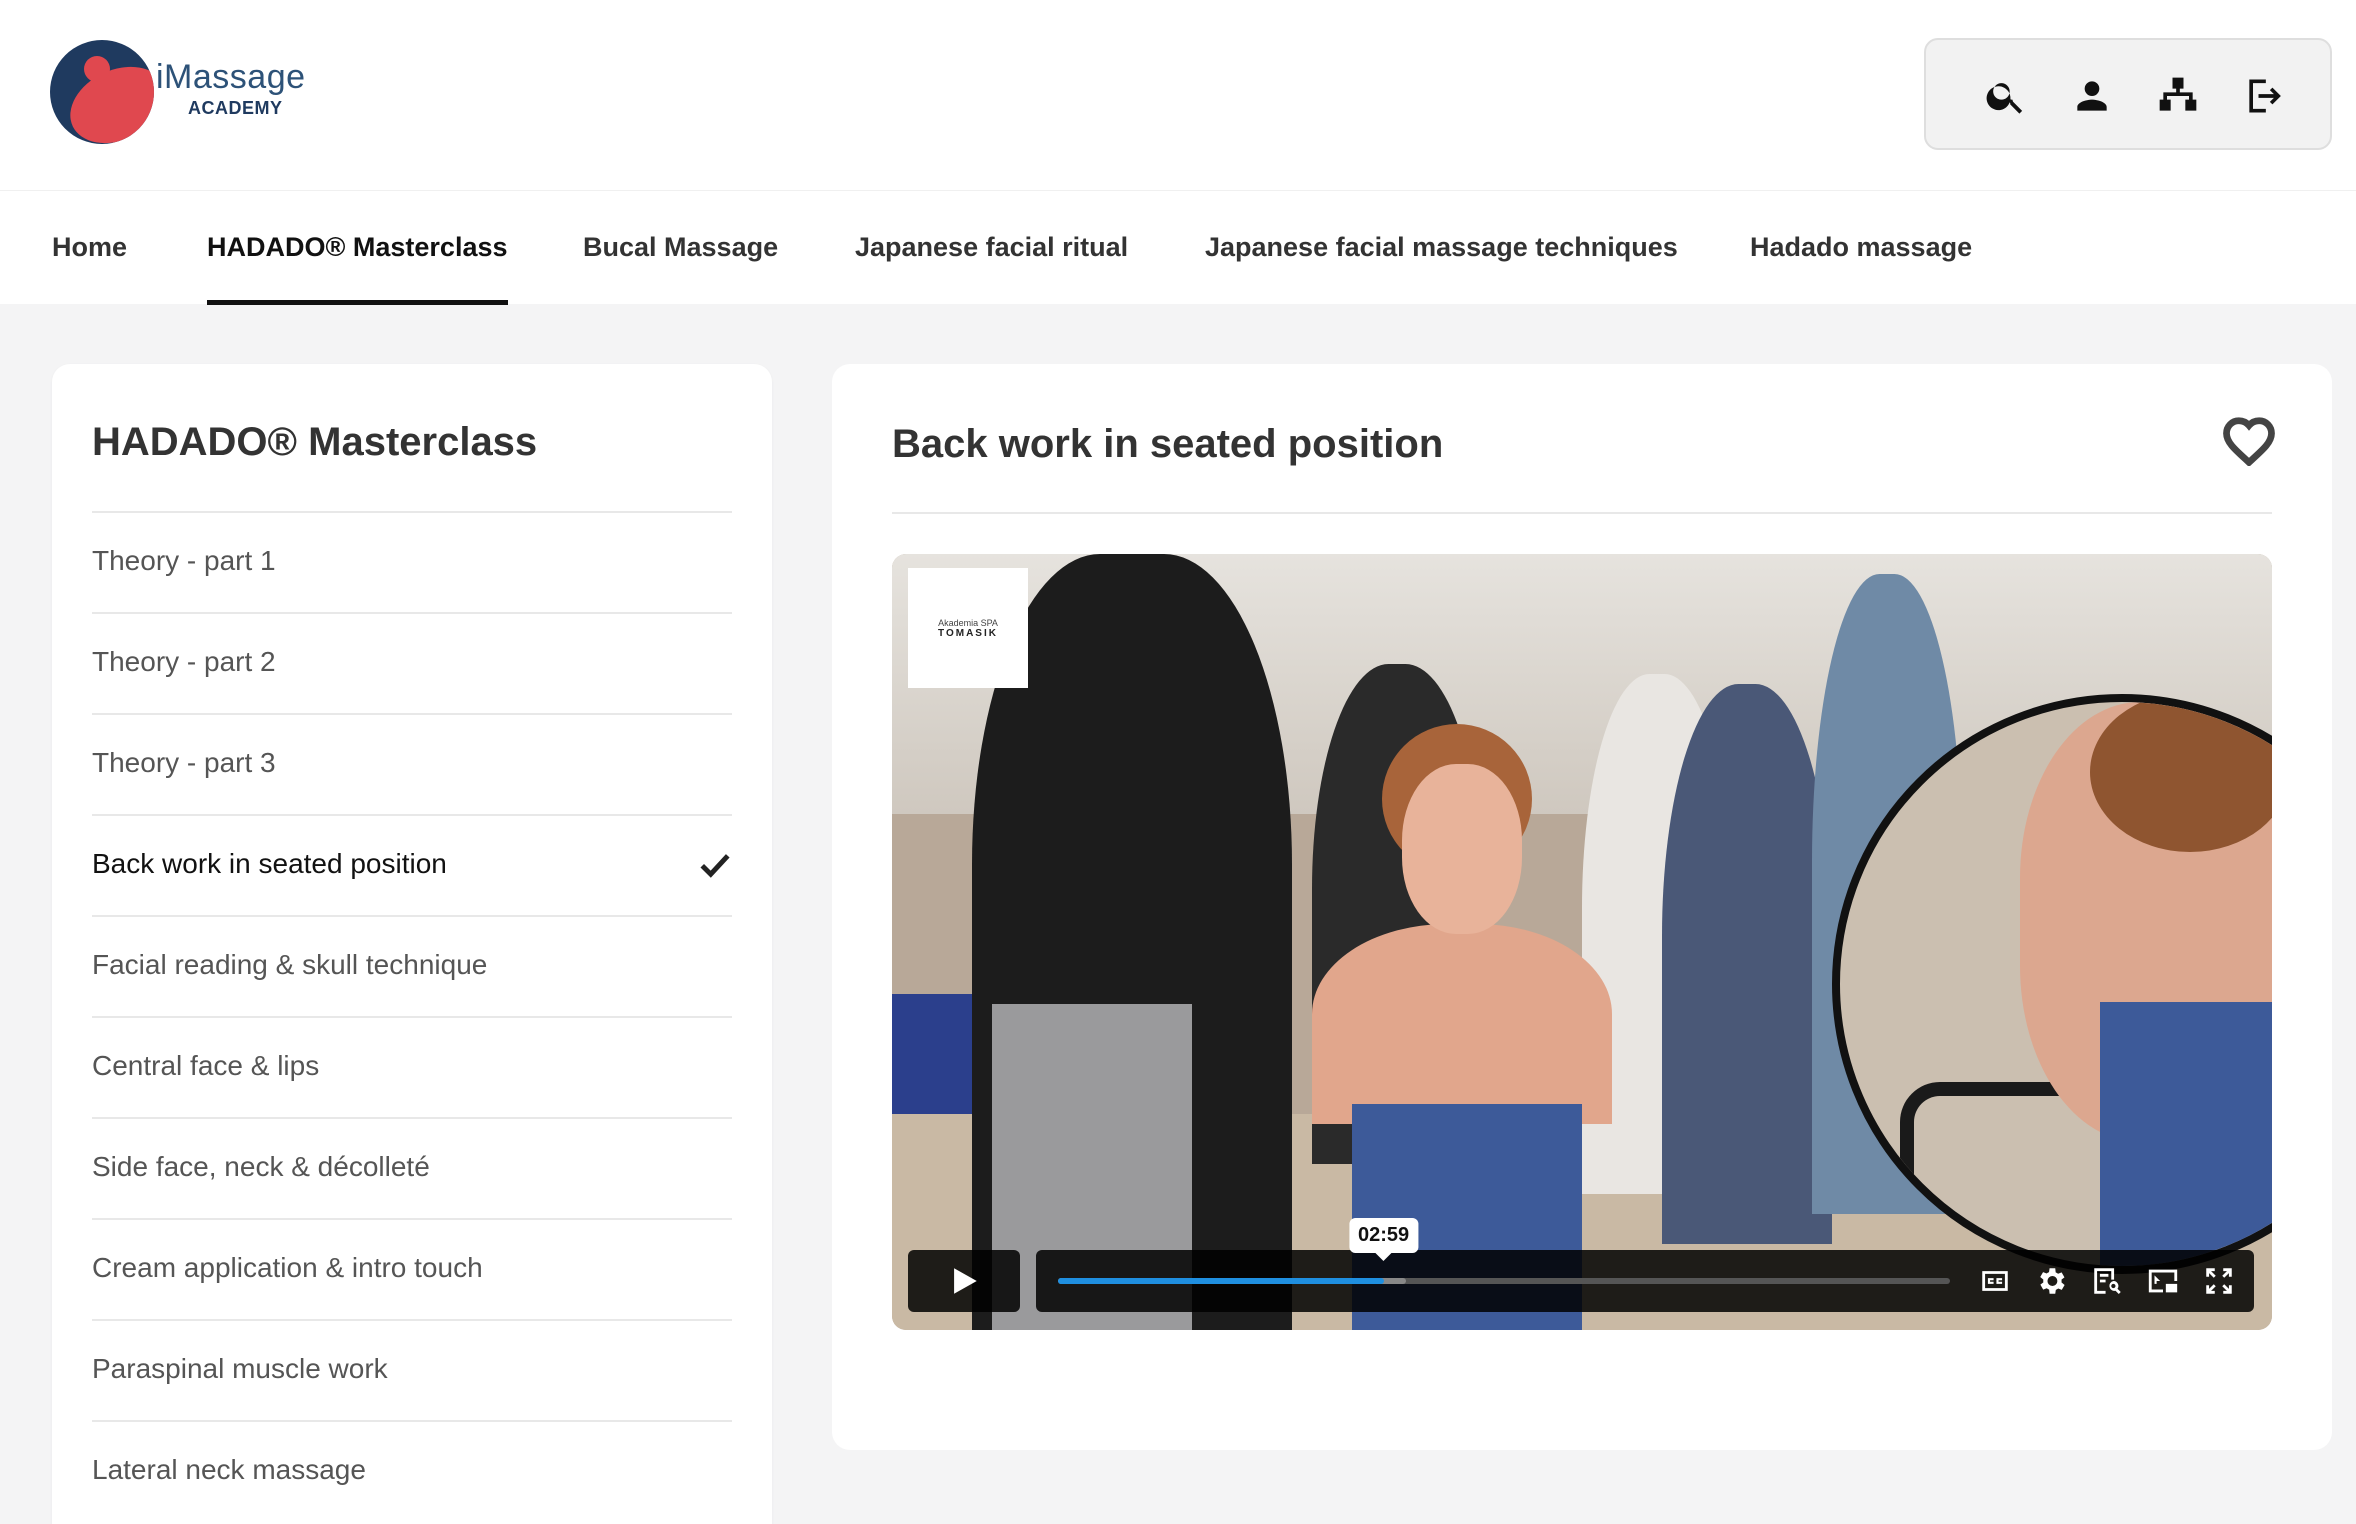 The image size is (2356, 1524). I want to click on lesson-label: Cream application & intro touch, so click(287, 1267).